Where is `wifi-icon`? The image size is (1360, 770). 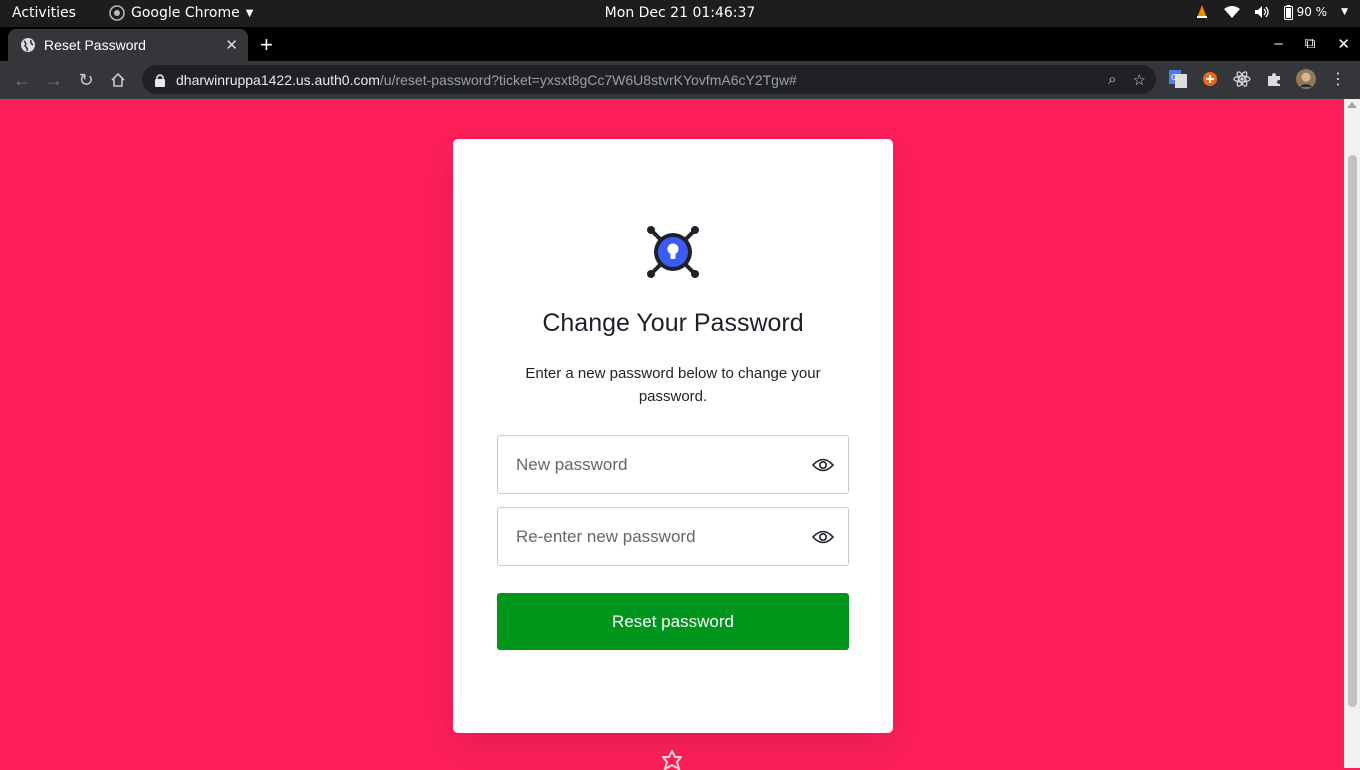 wifi-icon is located at coordinates (1231, 12).